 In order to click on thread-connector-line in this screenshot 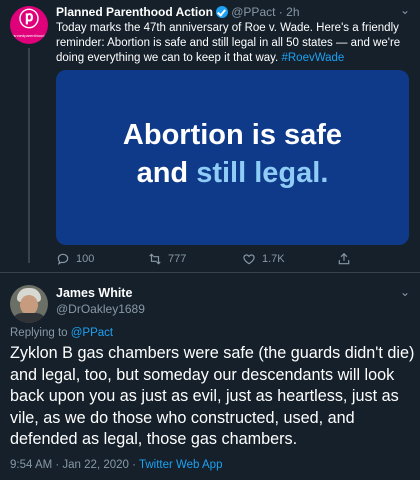, I will do `click(29, 155)`.